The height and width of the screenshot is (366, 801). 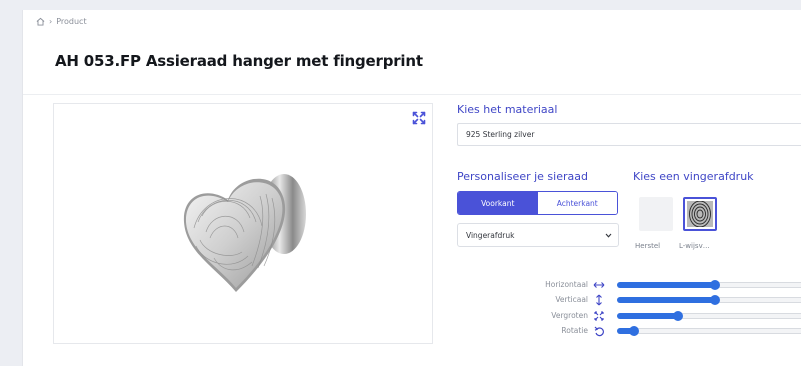 What do you see at coordinates (538, 235) in the screenshot?
I see `engraving-type-select: Vingerafdruk` at bounding box center [538, 235].